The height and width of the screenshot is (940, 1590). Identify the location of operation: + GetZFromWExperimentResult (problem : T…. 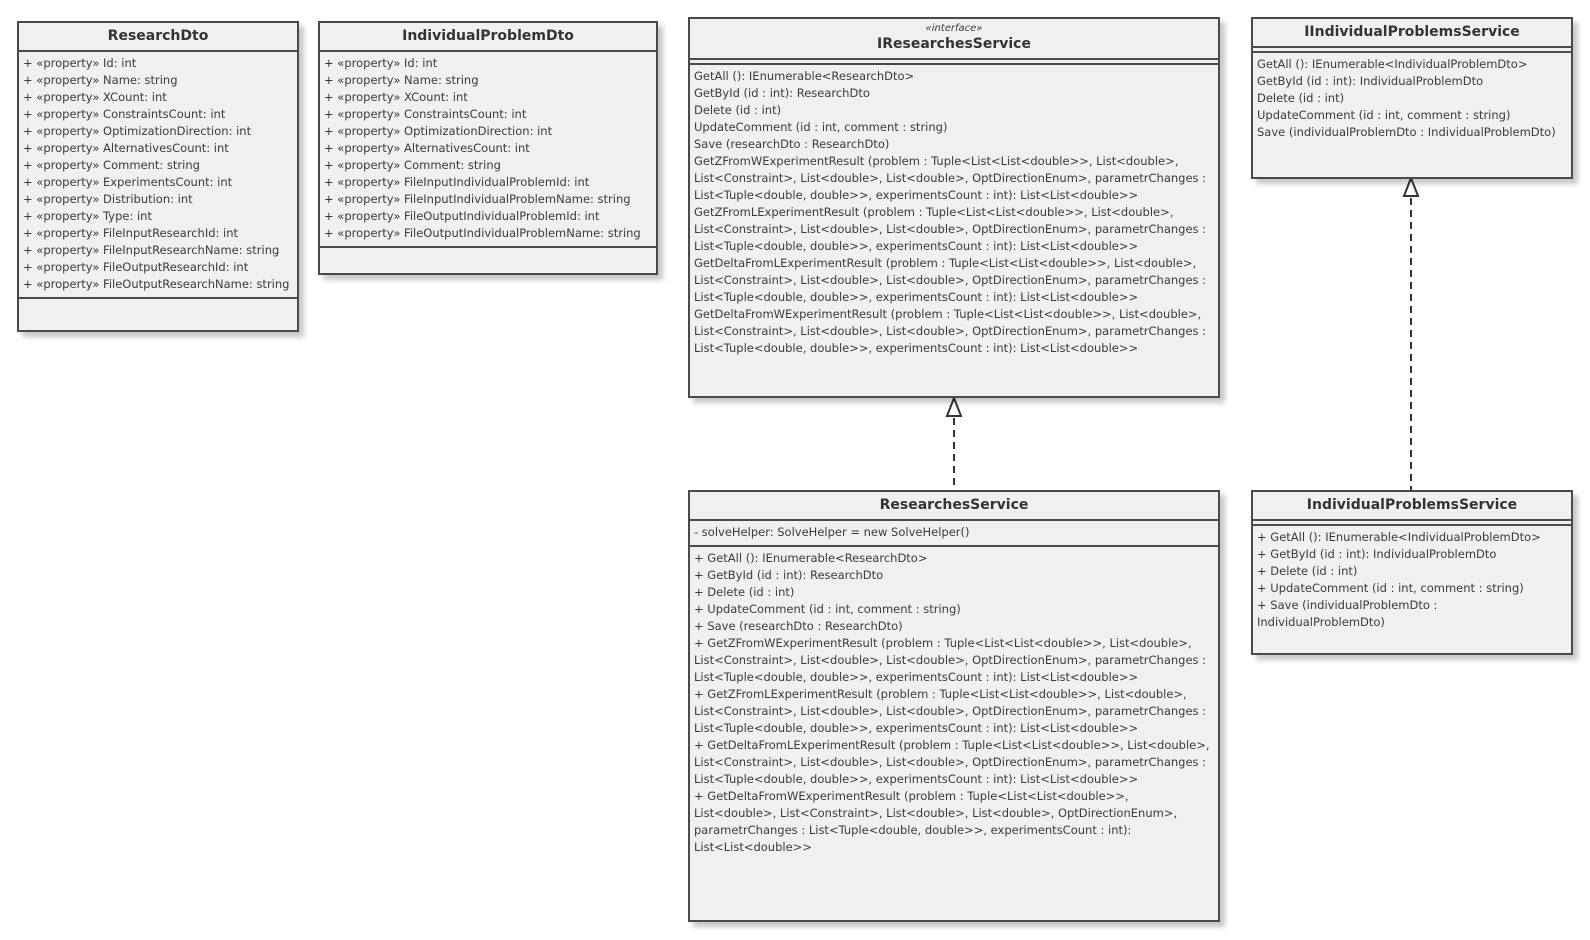
(950, 660).